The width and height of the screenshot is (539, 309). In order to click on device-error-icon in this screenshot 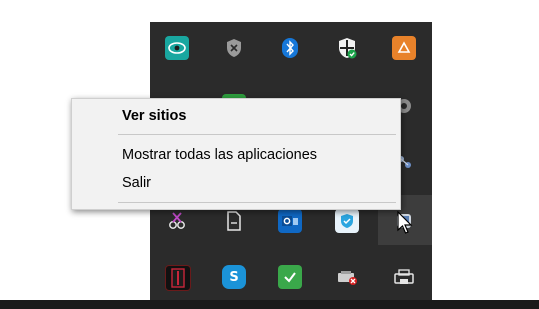, I will do `click(347, 277)`.